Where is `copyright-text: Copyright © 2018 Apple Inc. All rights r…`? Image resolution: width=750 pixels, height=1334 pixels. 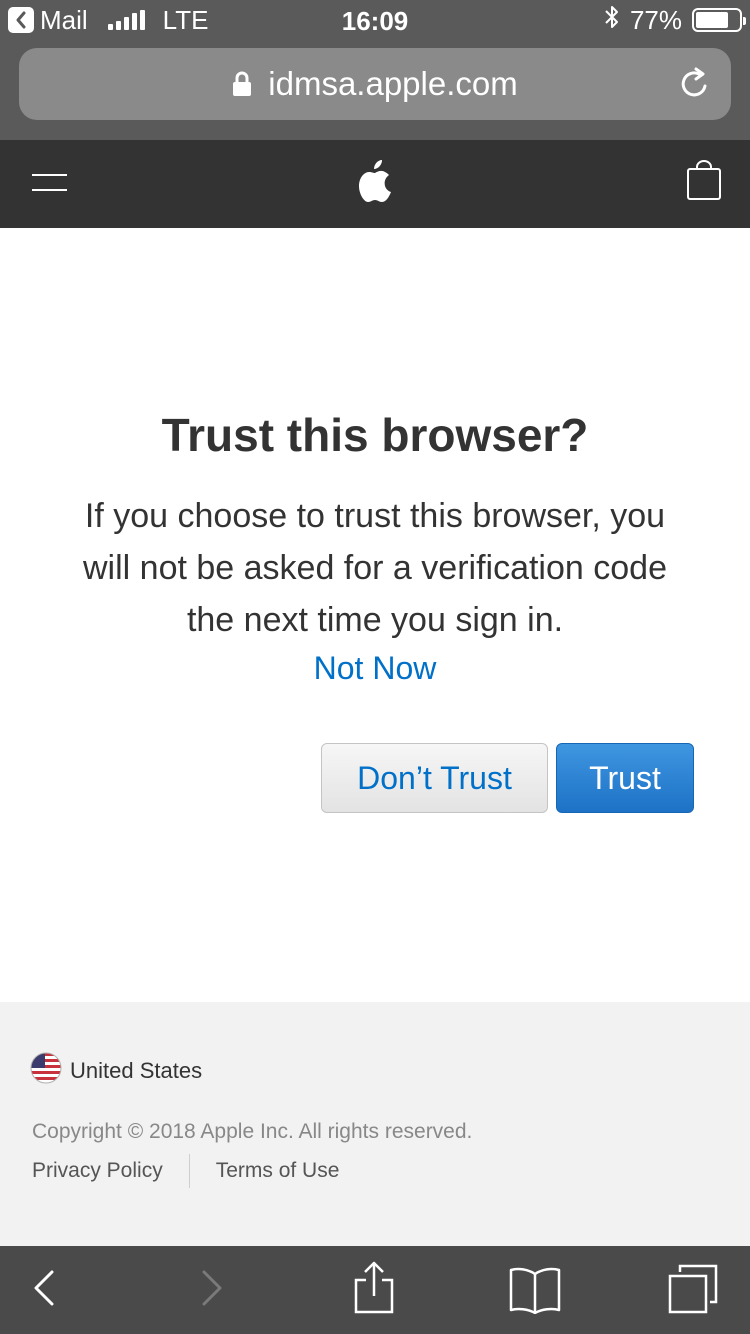 copyright-text: Copyright © 2018 Apple Inc. All rights r… is located at coordinates (252, 1131).